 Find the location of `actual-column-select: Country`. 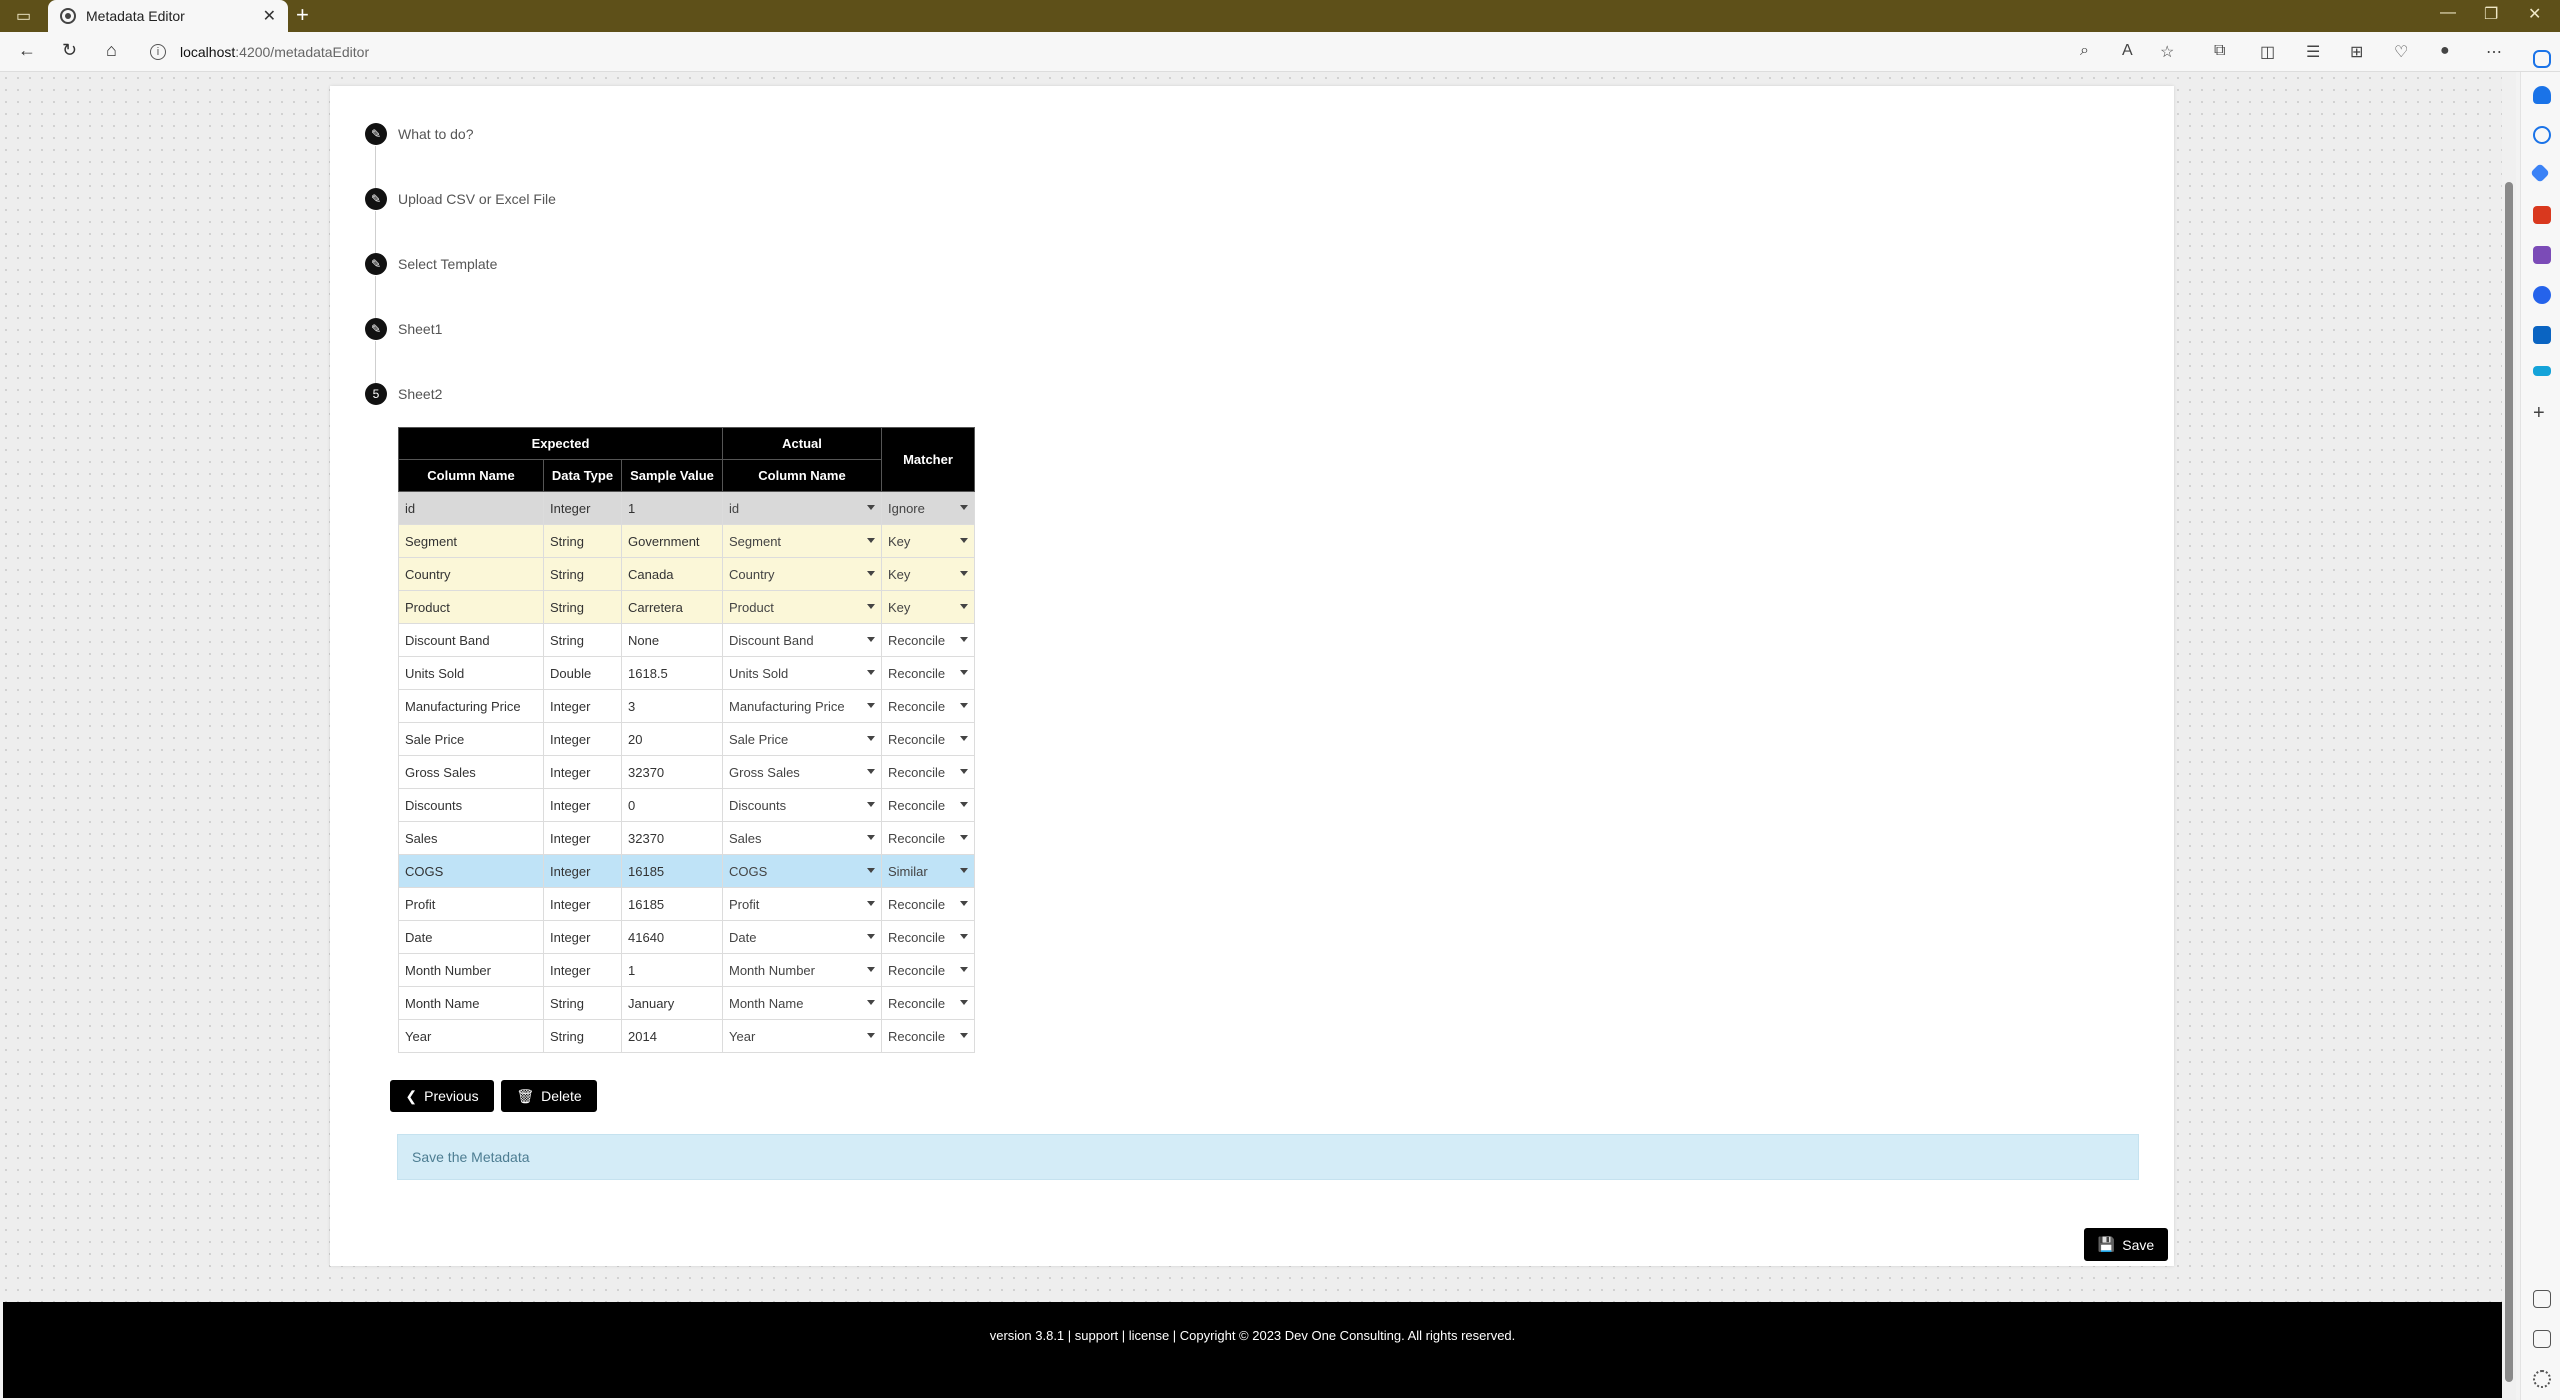

actual-column-select: Country is located at coordinates (802, 574).